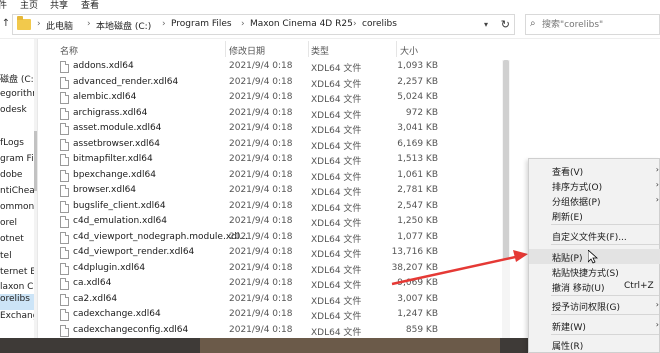 The image size is (660, 353). Describe the element at coordinates (117, 314) in the screenshot. I see `file-name: cadexchange.xdl64` at that location.